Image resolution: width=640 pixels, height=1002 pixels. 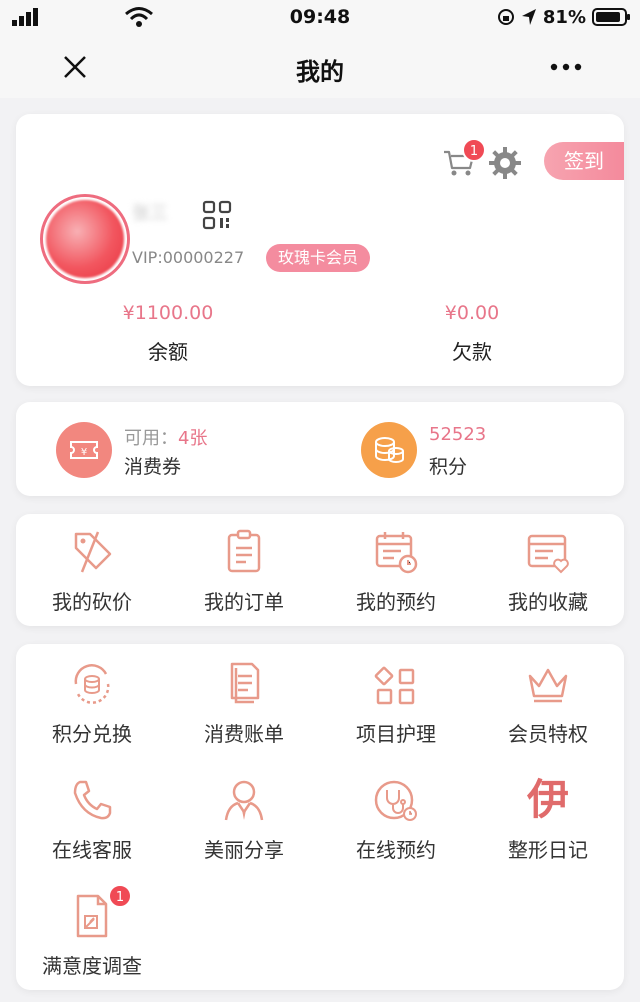 I want to click on debt-label: 欠款, so click(x=472, y=352).